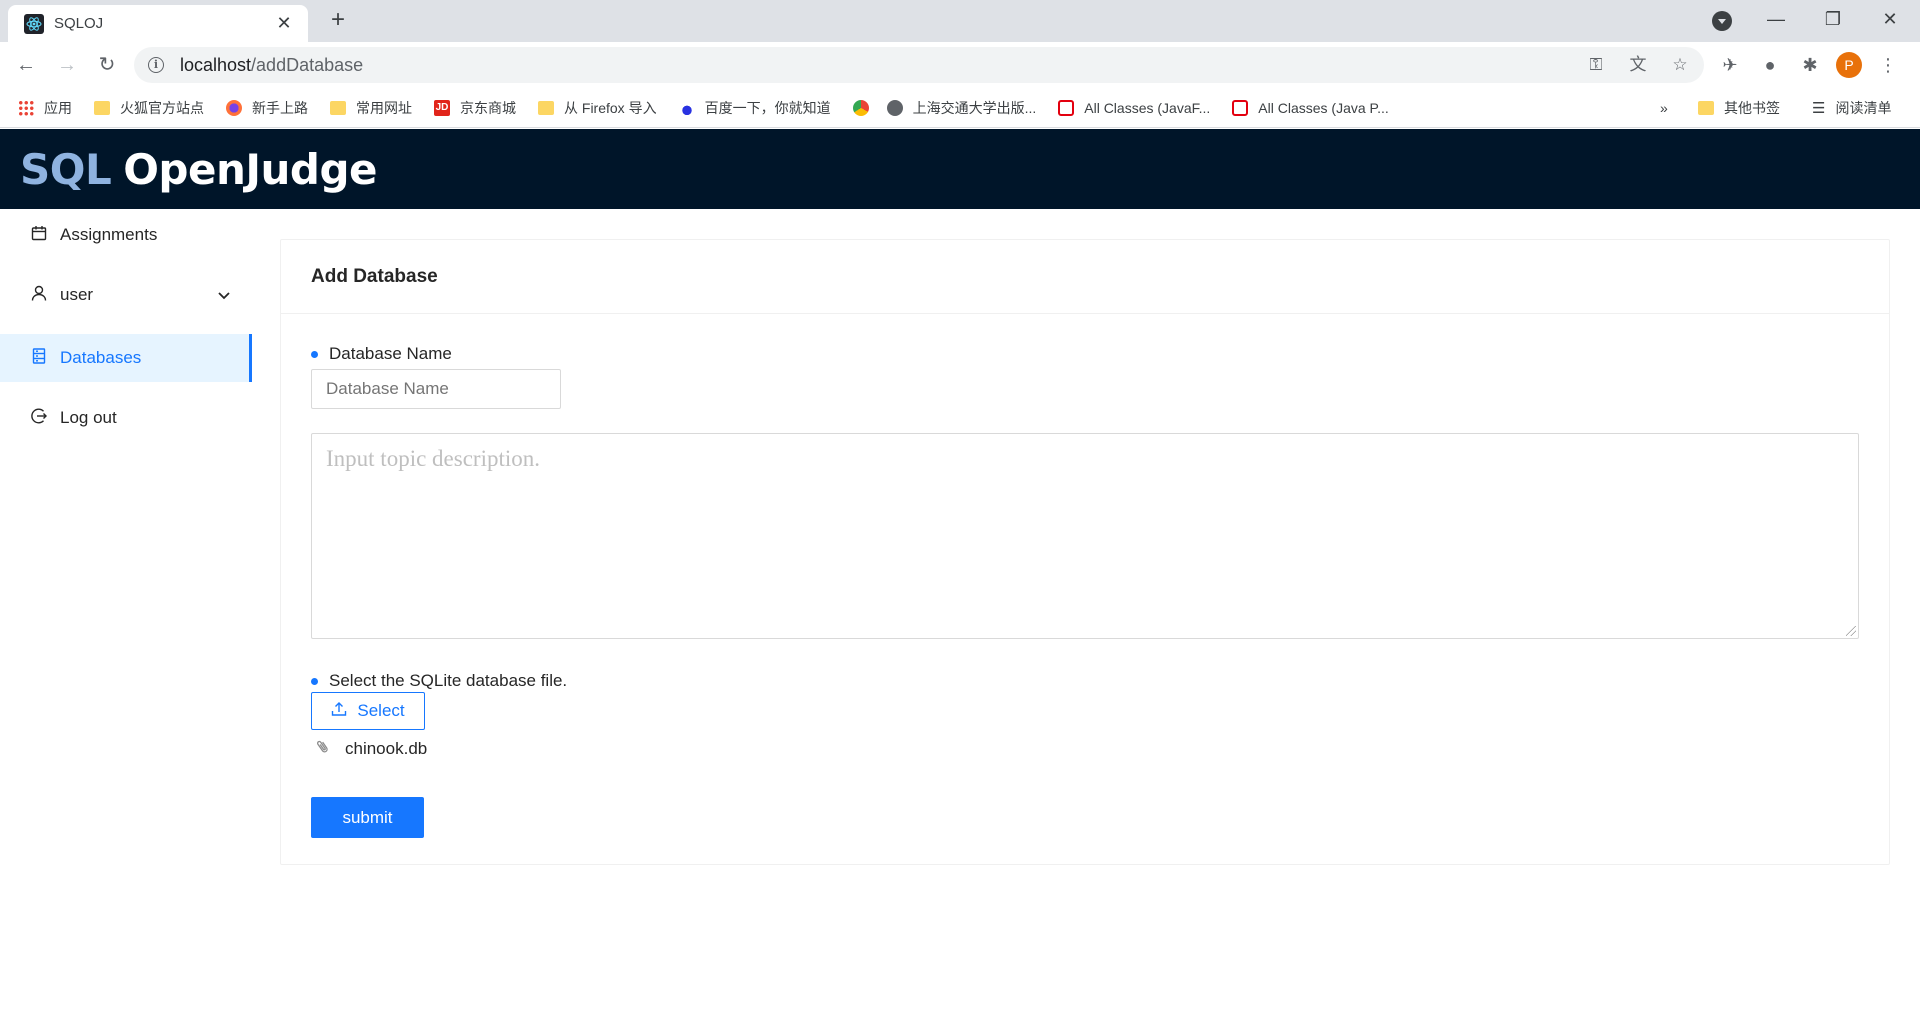 The height and width of the screenshot is (1030, 1920). I want to click on reading-list-icon: ☰, so click(1819, 108).